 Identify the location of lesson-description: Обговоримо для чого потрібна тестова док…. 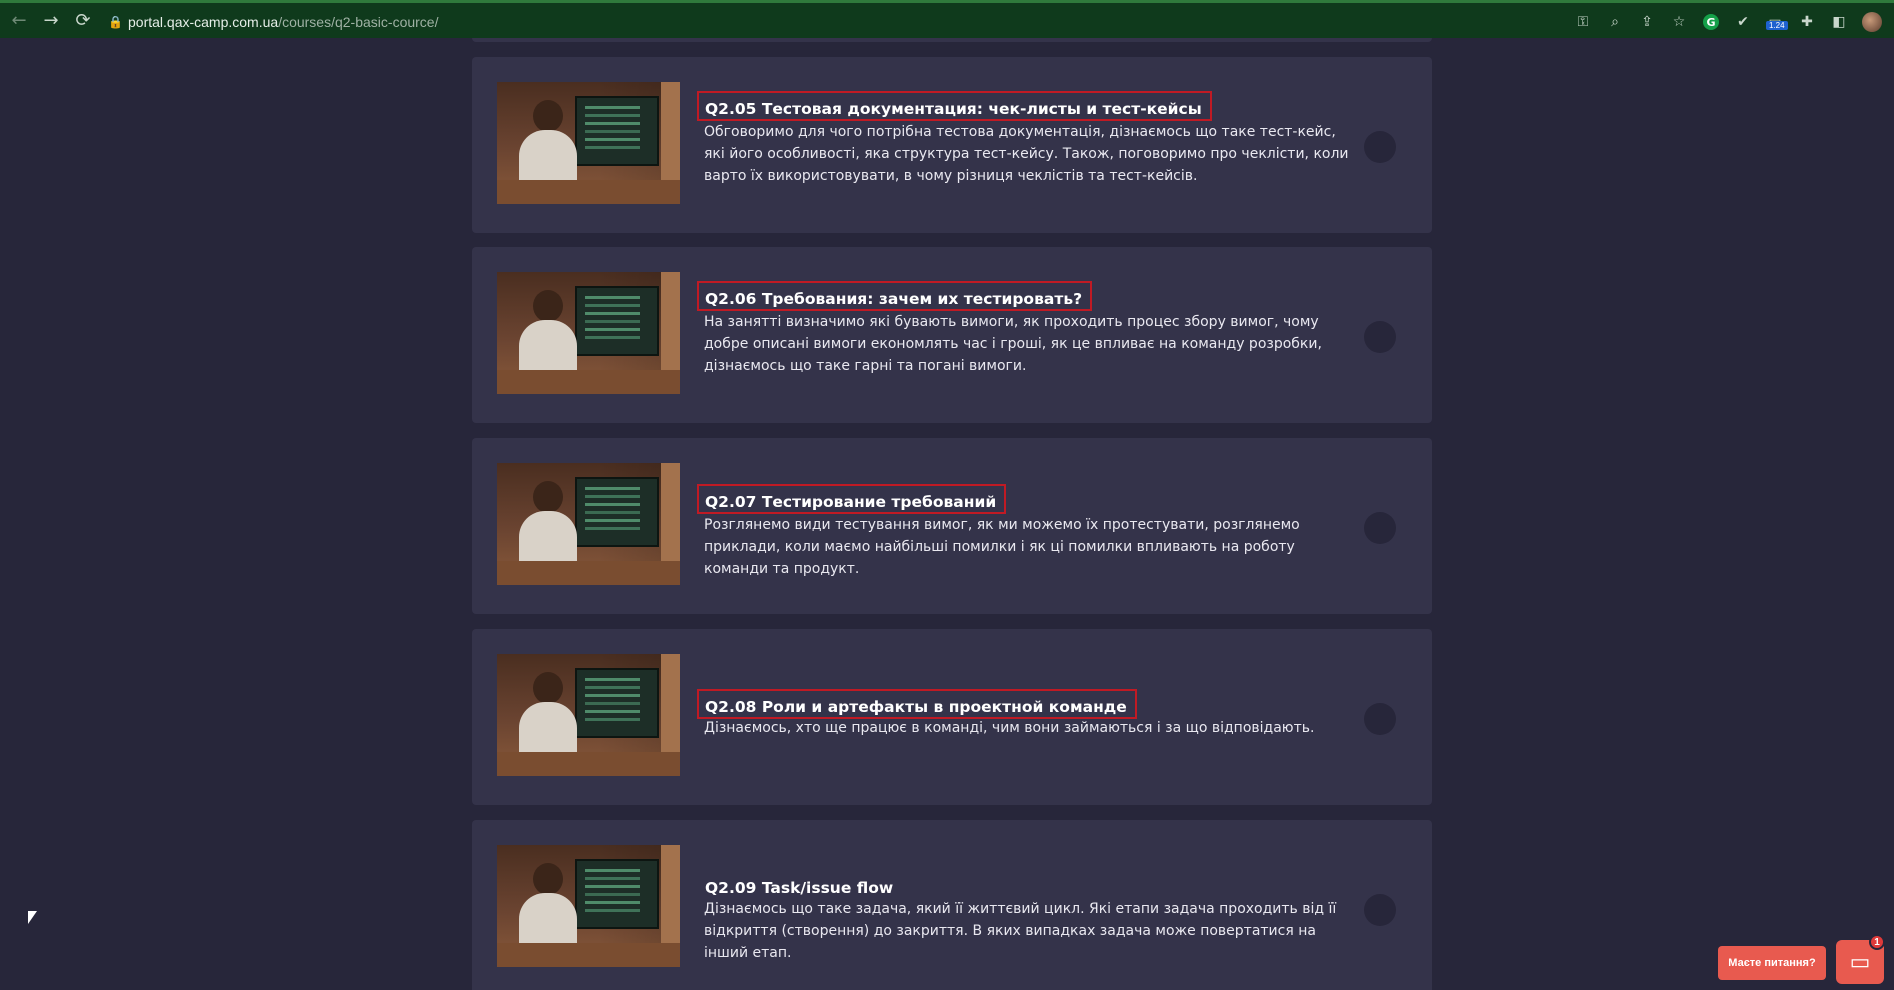
(1026, 154).